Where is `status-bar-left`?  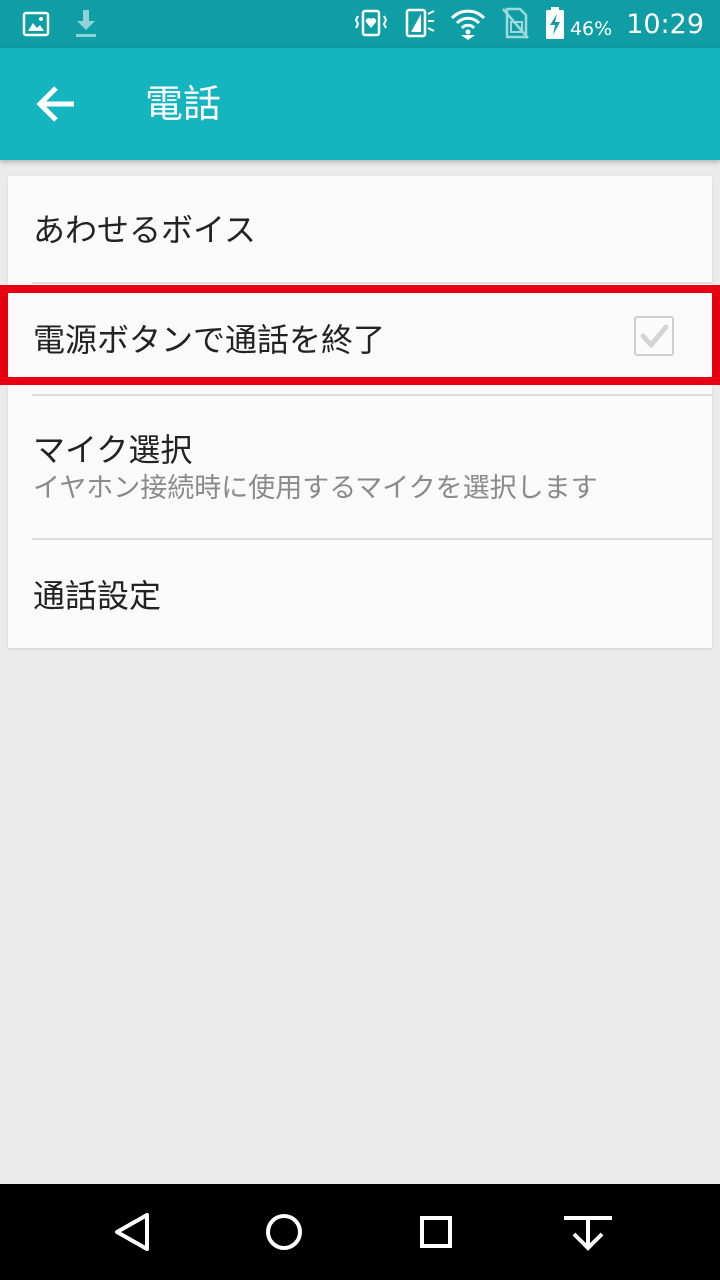
status-bar-left is located at coordinates (61, 26).